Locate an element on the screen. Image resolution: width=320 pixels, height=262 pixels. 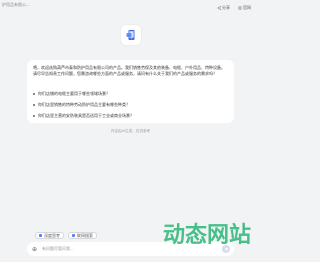
deep-think-label: 深度思考 is located at coordinates (52, 235).